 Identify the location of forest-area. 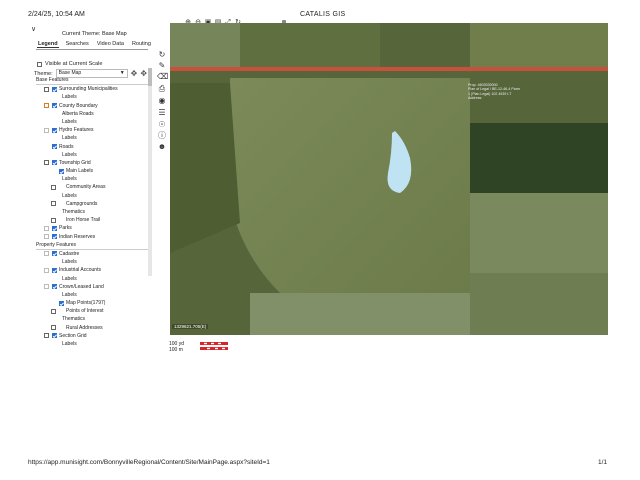
(205, 168).